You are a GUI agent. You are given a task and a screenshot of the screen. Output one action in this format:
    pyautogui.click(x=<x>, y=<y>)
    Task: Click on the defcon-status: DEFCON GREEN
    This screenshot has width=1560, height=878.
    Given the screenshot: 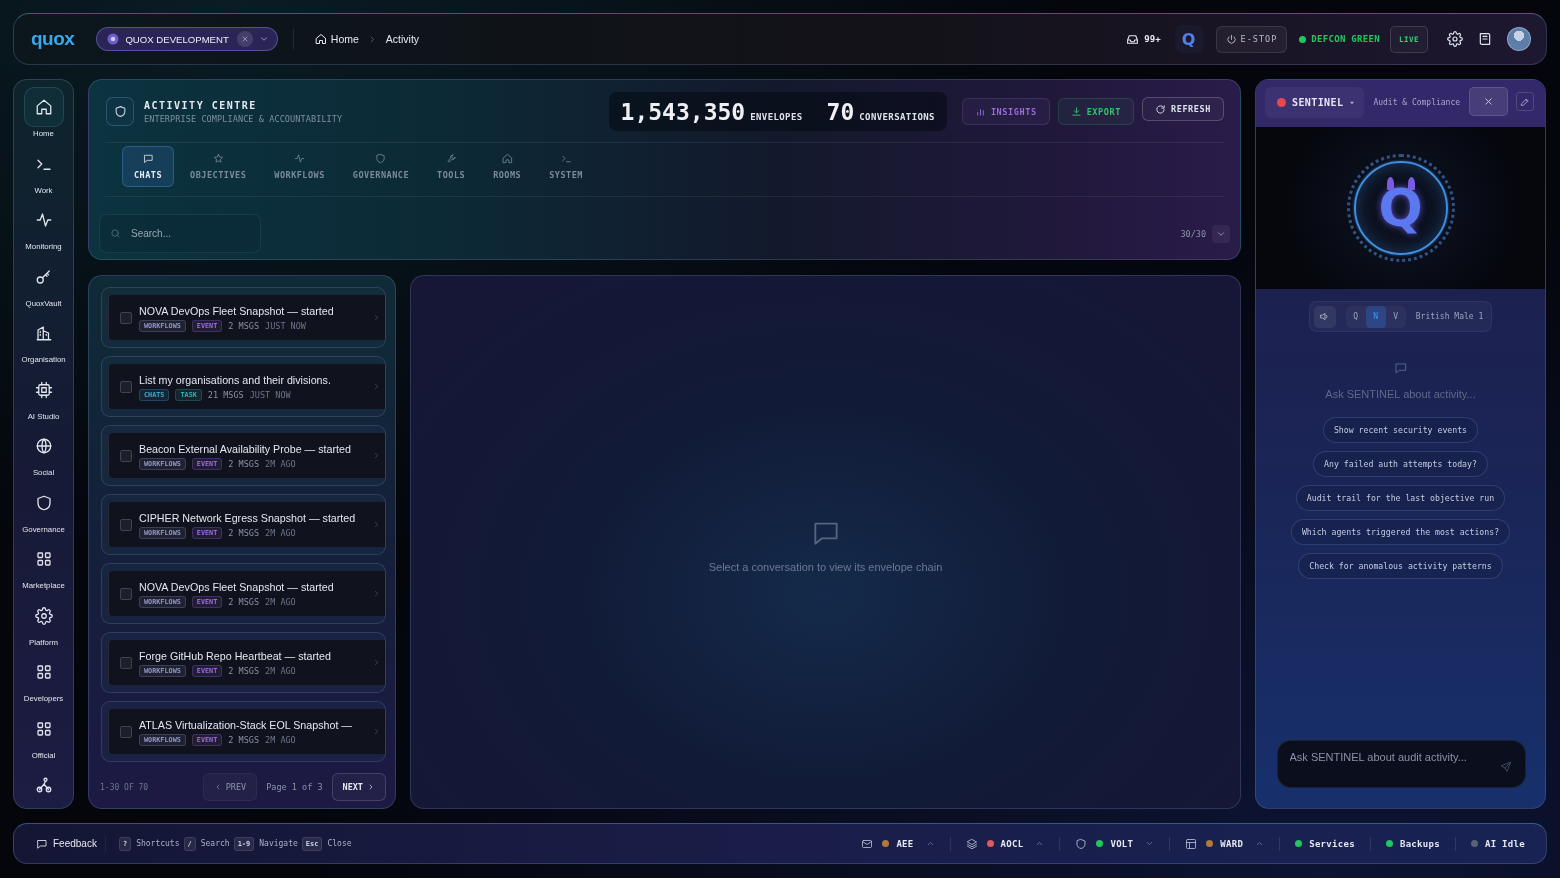 What is the action you would take?
    pyautogui.click(x=1345, y=39)
    